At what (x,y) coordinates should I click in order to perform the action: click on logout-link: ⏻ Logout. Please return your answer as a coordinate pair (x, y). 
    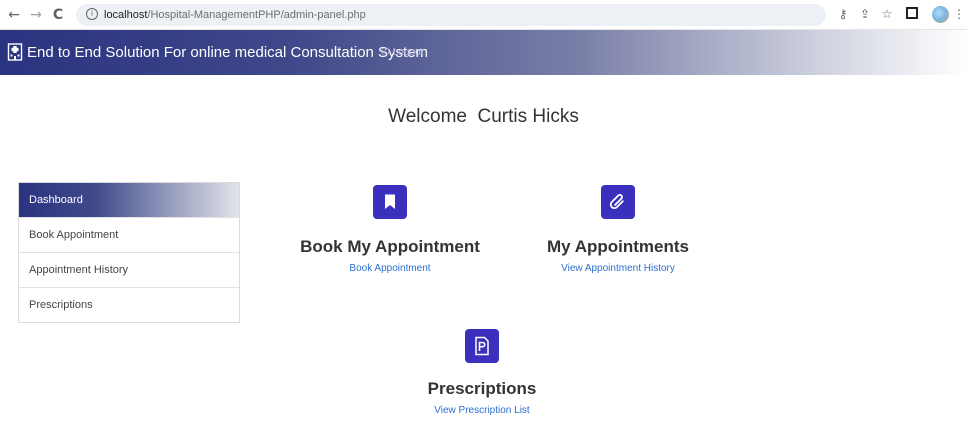
    Looking at the image, I should click on (402, 52).